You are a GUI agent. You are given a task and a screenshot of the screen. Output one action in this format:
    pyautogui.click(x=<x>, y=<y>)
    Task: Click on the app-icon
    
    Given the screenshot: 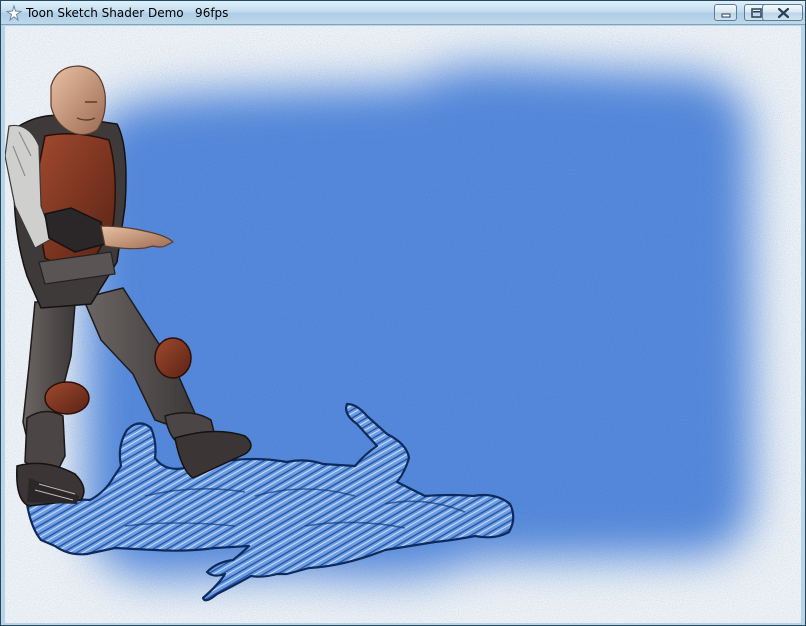 What is the action you would take?
    pyautogui.click(x=14, y=13)
    